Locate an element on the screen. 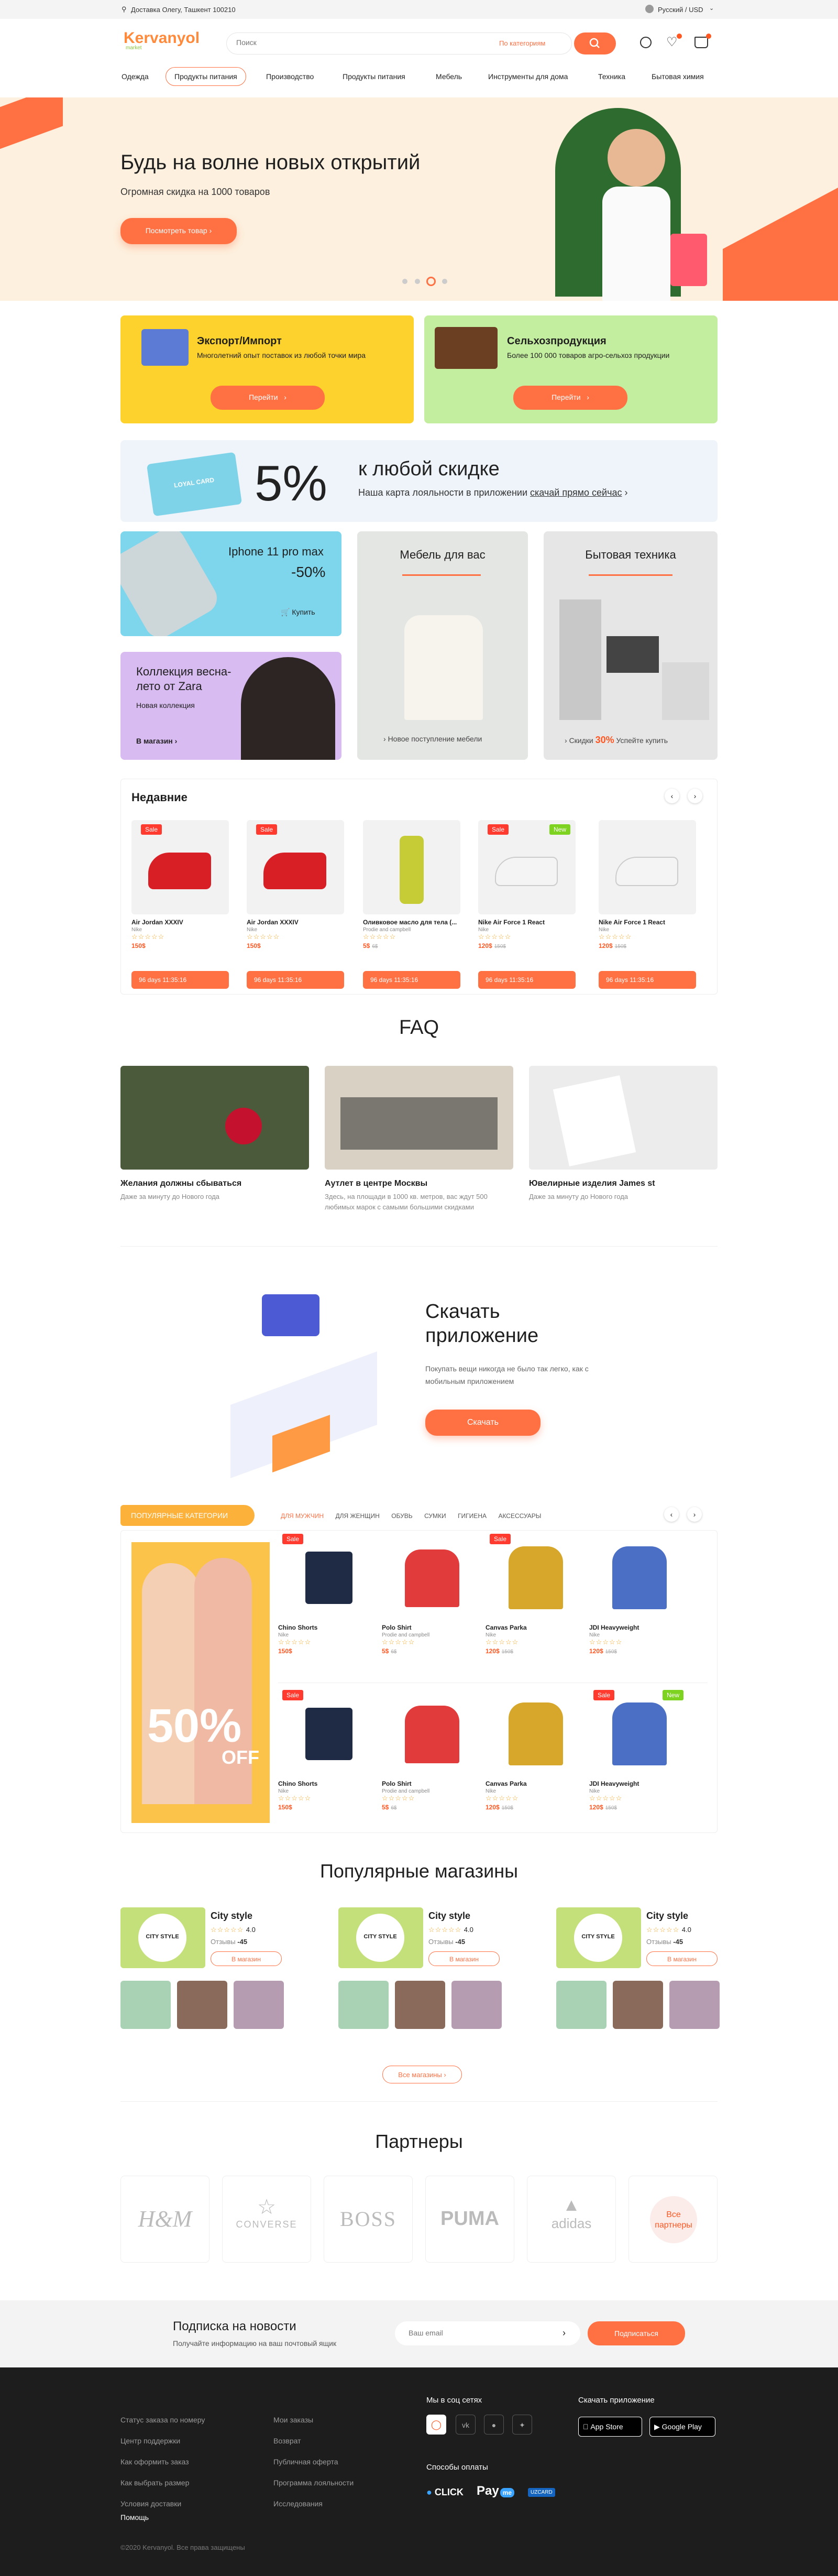 The width and height of the screenshot is (838, 2576). footer-link: Мои заказы is located at coordinates (293, 2420).